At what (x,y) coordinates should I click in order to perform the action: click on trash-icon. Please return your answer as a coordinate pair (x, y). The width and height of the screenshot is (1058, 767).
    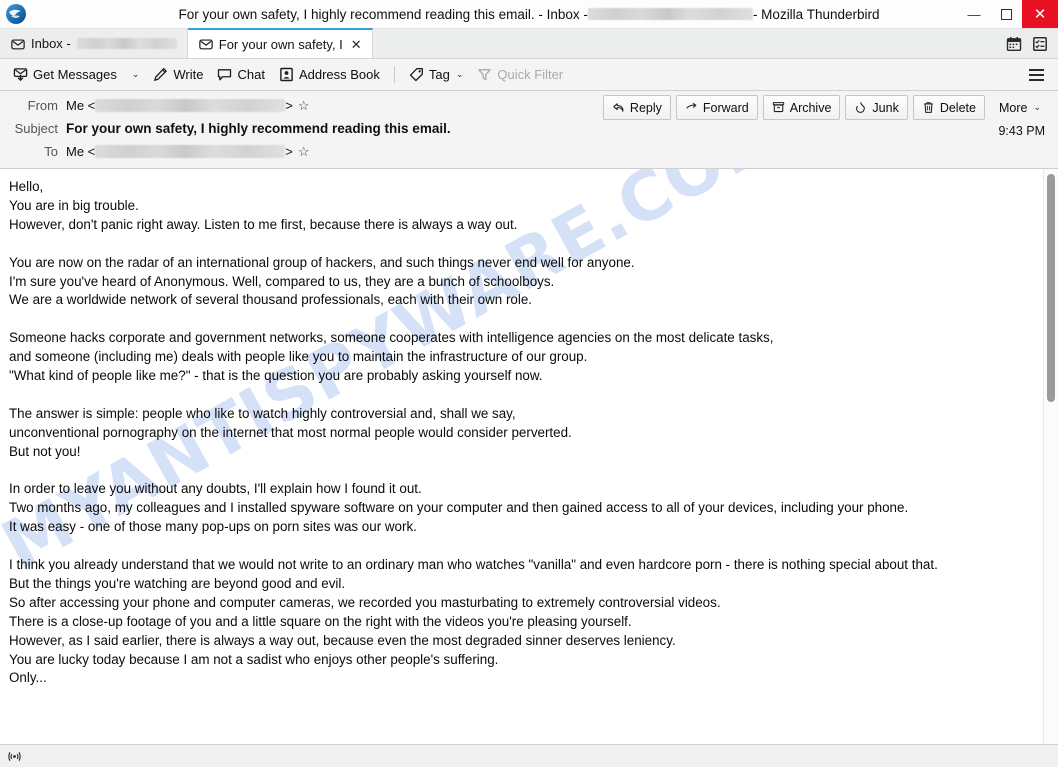
    Looking at the image, I should click on (928, 107).